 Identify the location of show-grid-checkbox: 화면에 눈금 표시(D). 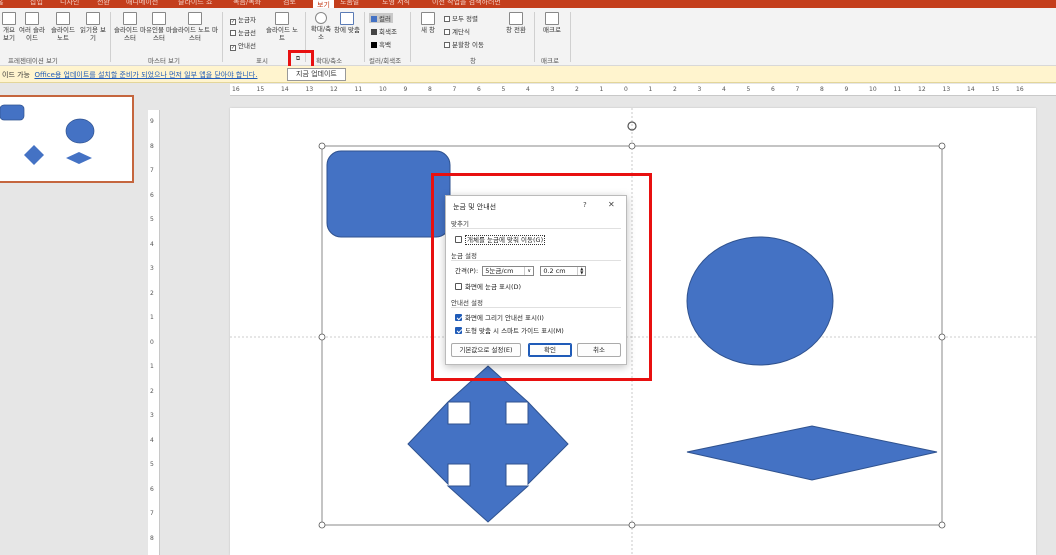
(488, 286).